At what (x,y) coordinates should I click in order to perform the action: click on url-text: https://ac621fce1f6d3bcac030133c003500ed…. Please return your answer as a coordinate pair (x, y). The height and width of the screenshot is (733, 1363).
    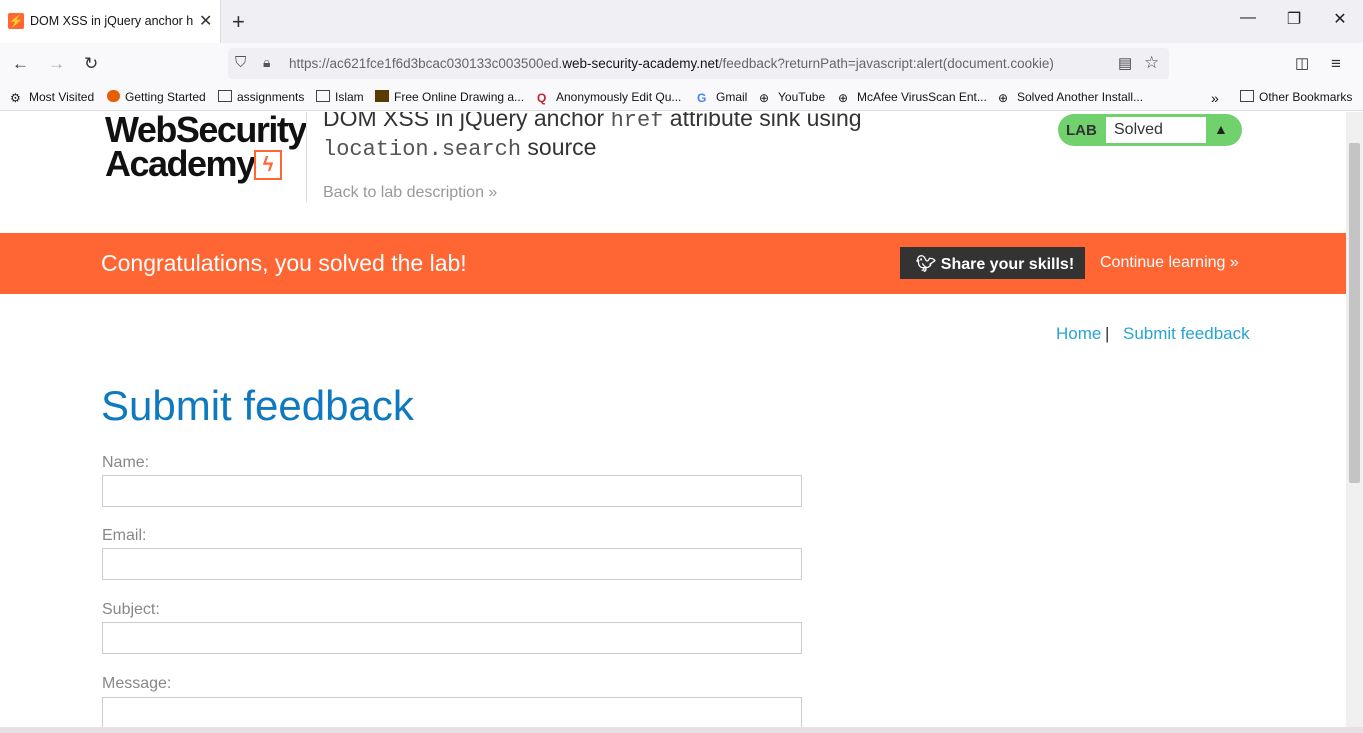
    Looking at the image, I should click on (671, 63).